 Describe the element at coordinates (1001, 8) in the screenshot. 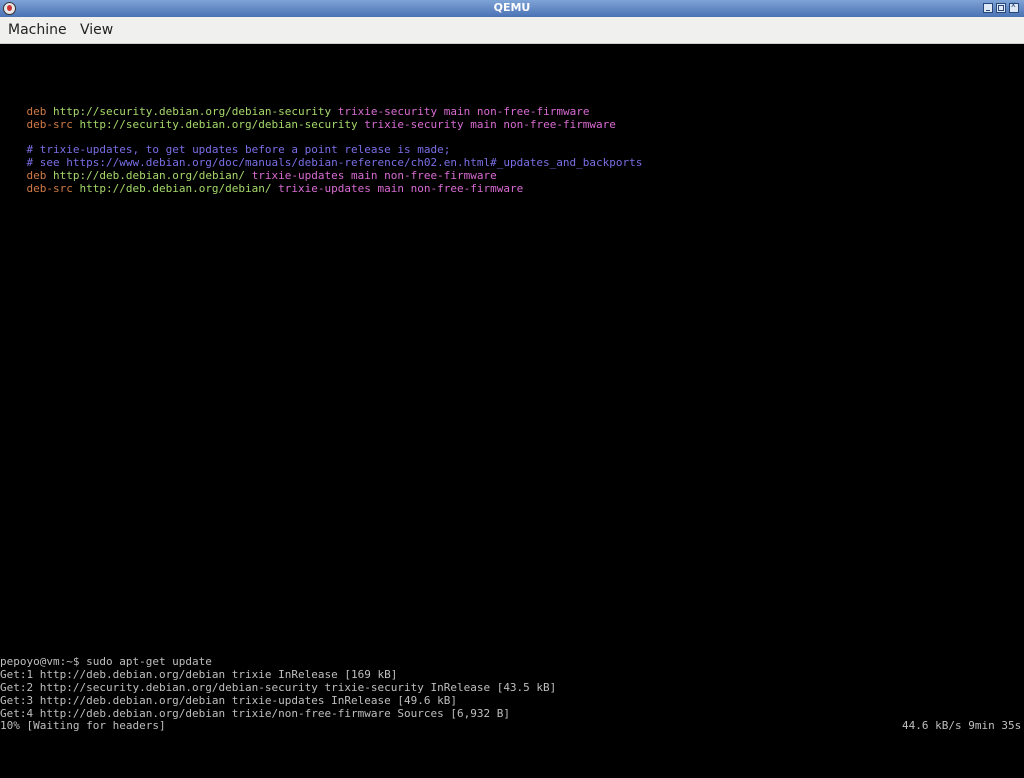

I see `maximize-button` at that location.